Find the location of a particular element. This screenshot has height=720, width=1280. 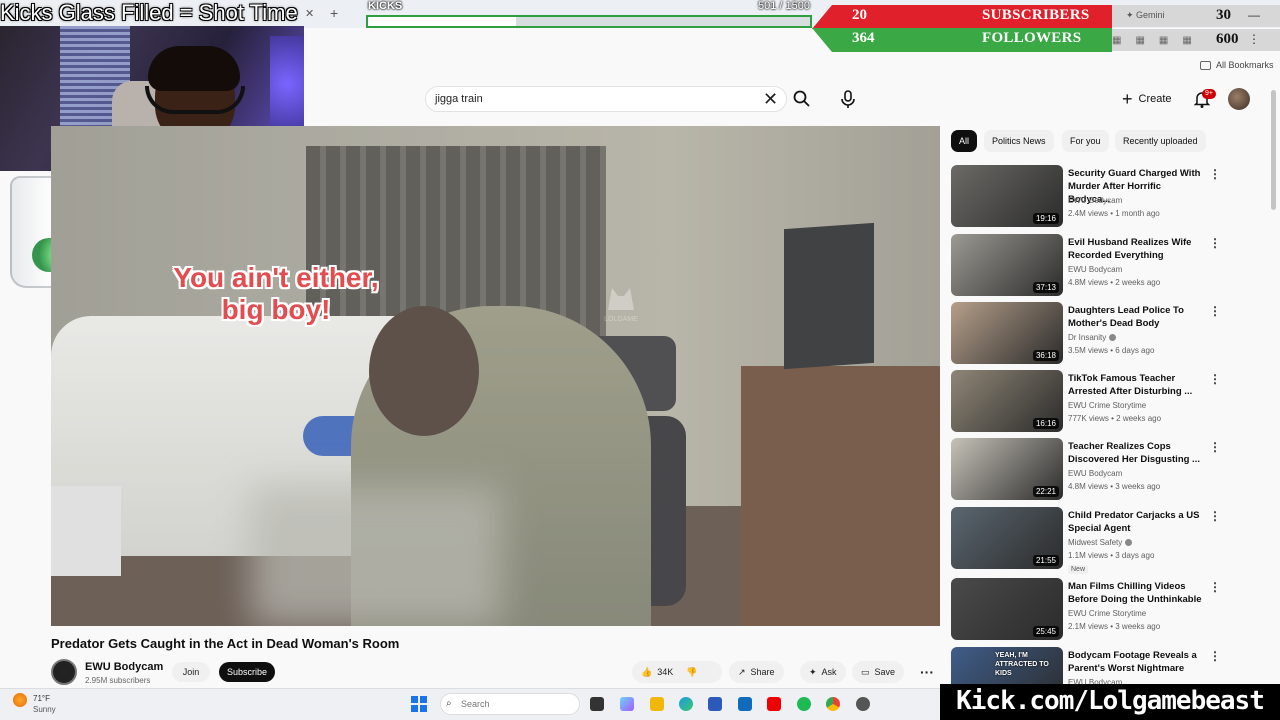

video-thumbnail: 36:18 is located at coordinates (1007, 333).